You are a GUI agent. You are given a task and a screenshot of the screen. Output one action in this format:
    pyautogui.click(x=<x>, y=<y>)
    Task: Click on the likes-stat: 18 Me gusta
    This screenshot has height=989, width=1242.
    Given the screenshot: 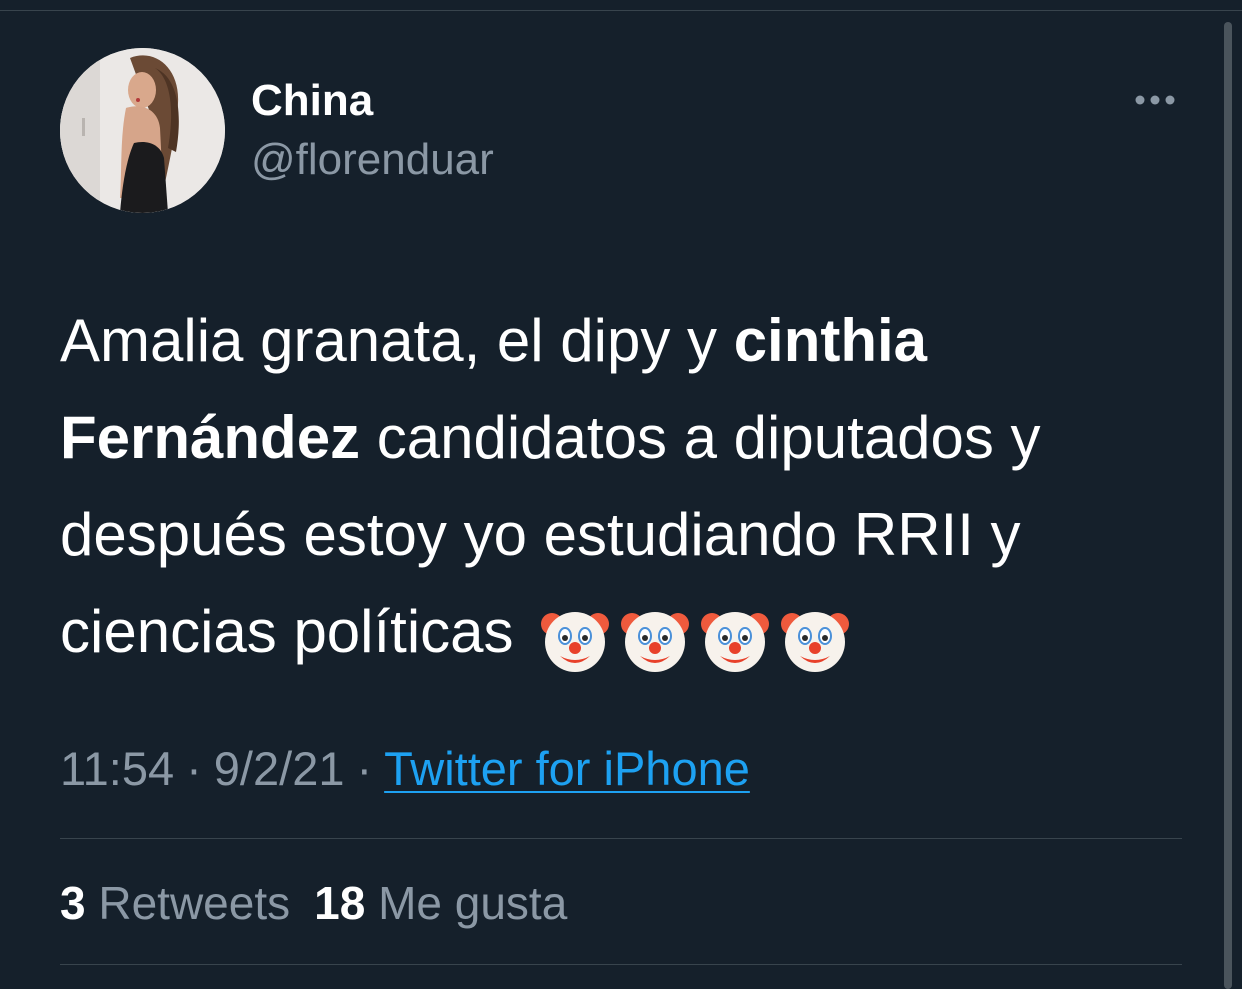 What is the action you would take?
    pyautogui.click(x=440, y=903)
    